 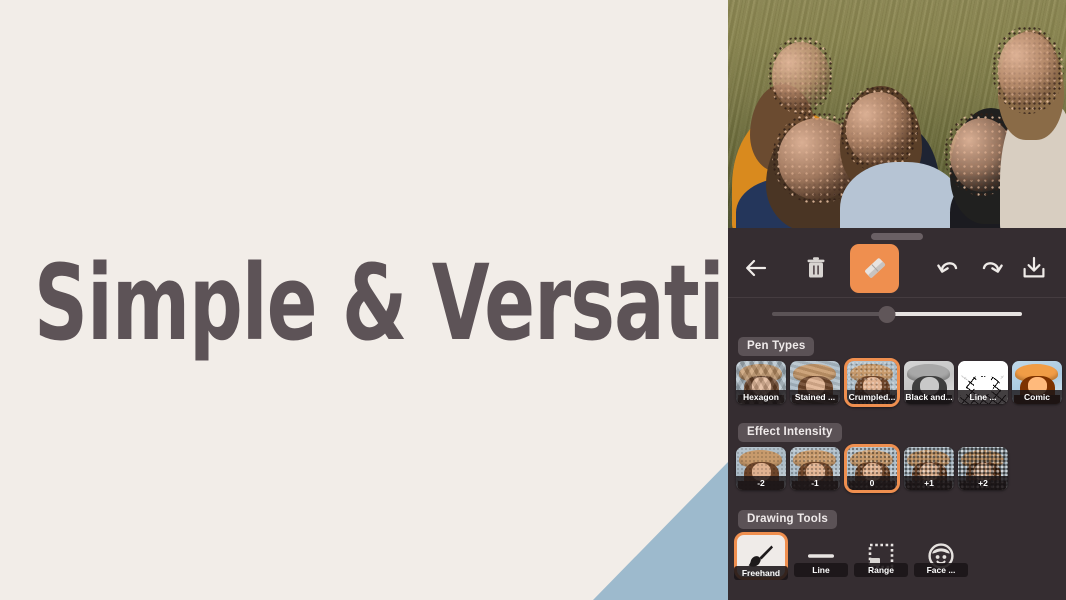 I want to click on thumbnail-caption: Hexagon, so click(x=761, y=396).